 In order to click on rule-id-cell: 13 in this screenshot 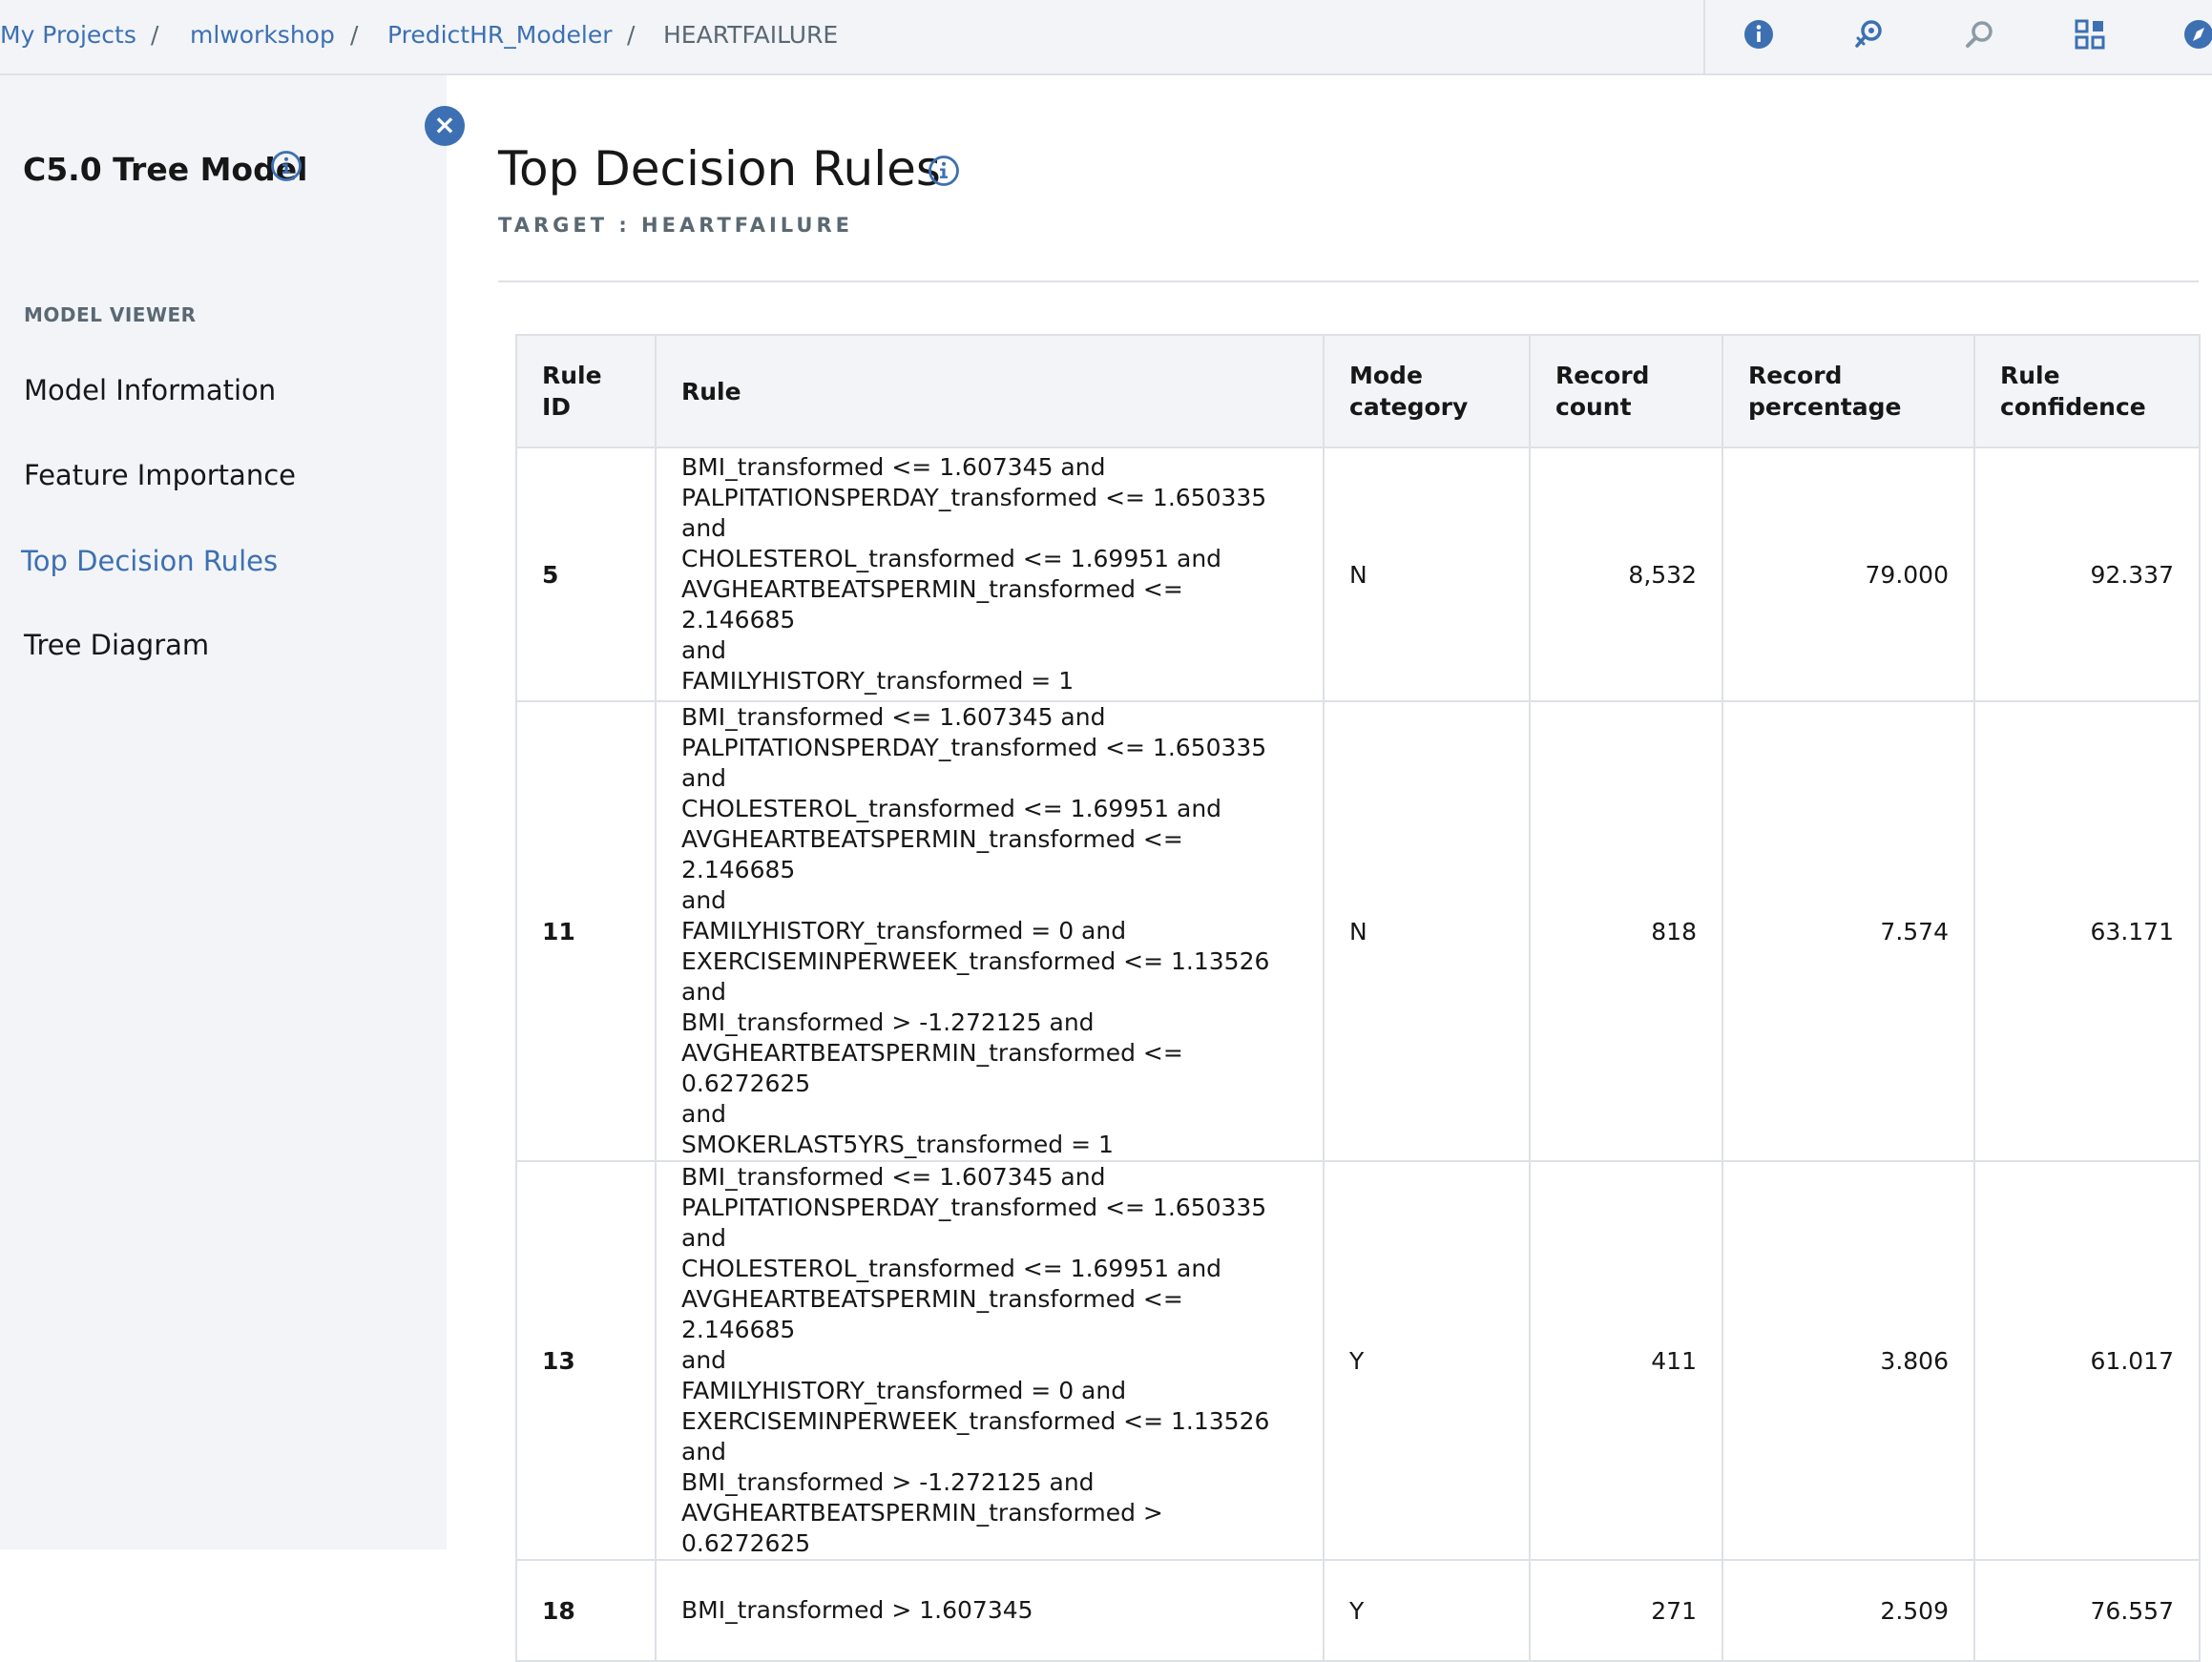, I will do `click(586, 1360)`.